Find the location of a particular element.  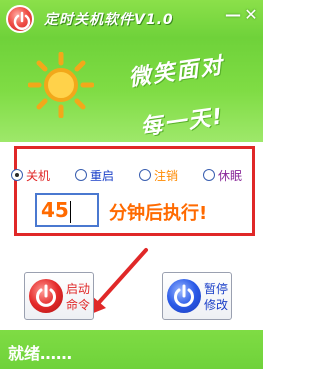

start-label-line-2: 命令 is located at coordinates (77, 305).